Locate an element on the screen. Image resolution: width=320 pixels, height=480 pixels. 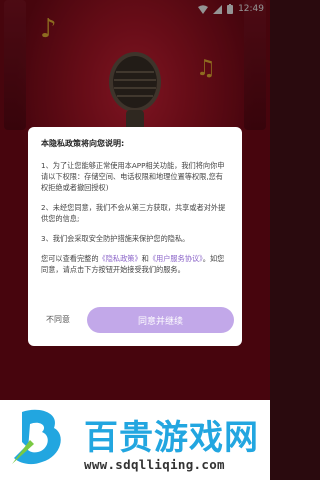
watermark-url: www.sdqlliqing.com is located at coordinates (154, 464).